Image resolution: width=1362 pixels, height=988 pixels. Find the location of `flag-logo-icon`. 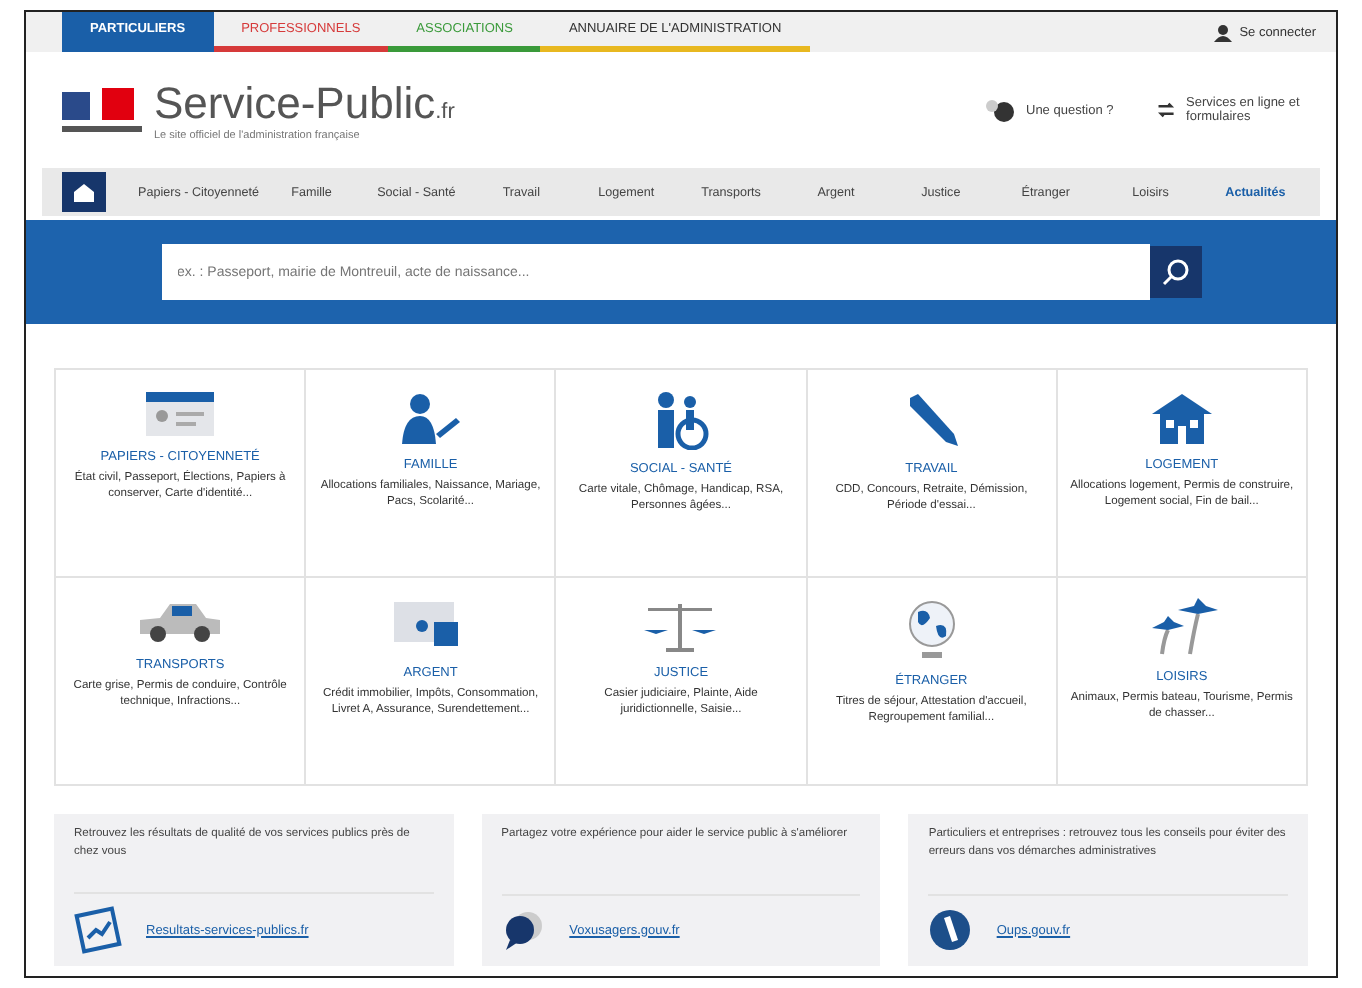

flag-logo-icon is located at coordinates (102, 110).